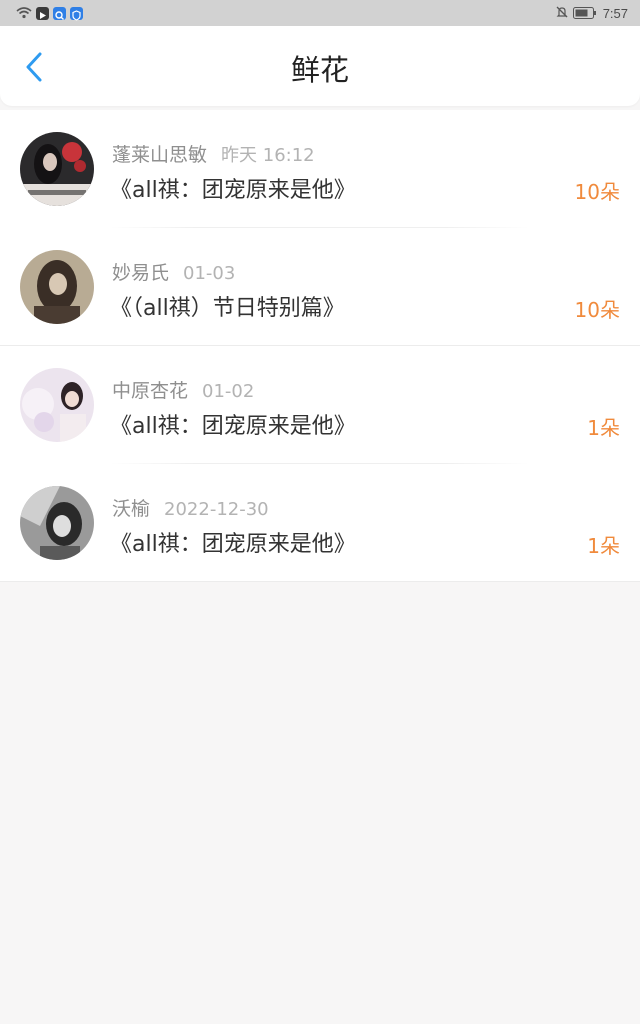  I want to click on wifi-icon, so click(24, 13).